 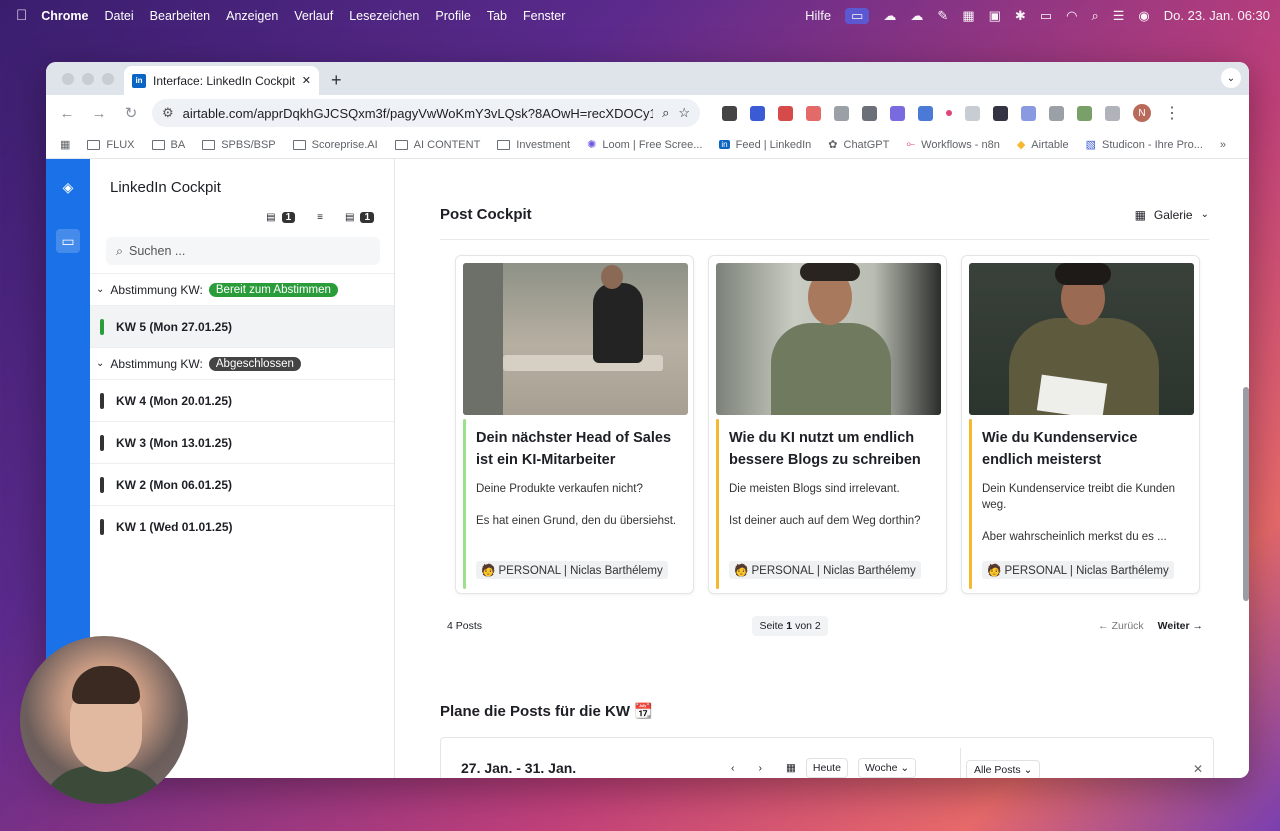 I want to click on battery-icon: ▭, so click(x=1046, y=16).